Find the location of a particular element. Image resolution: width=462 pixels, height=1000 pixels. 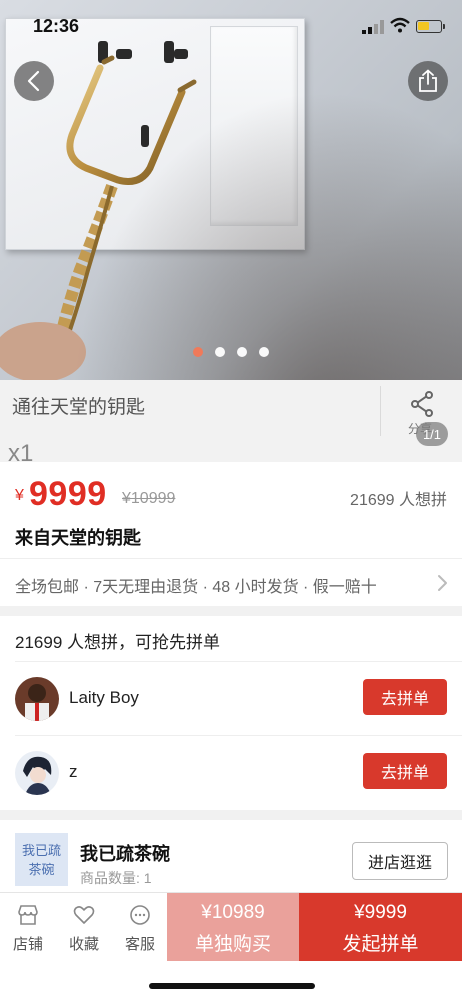

heart-icon is located at coordinates (84, 915).